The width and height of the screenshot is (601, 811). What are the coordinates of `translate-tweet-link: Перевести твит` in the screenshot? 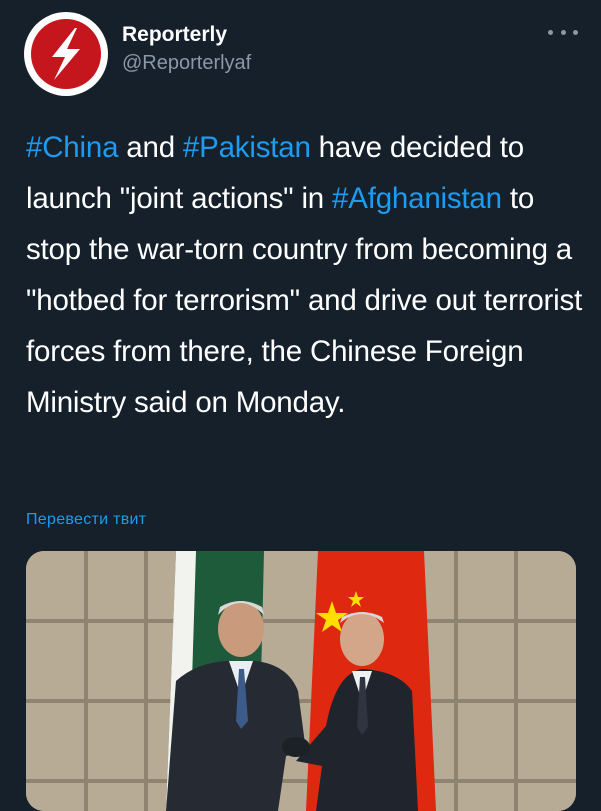 It's located at (86, 520).